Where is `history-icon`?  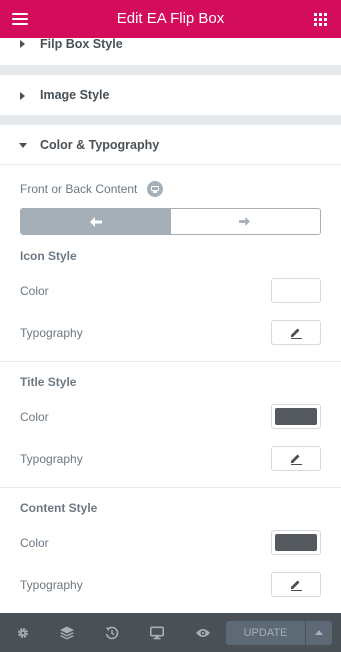
history-icon is located at coordinates (112, 632).